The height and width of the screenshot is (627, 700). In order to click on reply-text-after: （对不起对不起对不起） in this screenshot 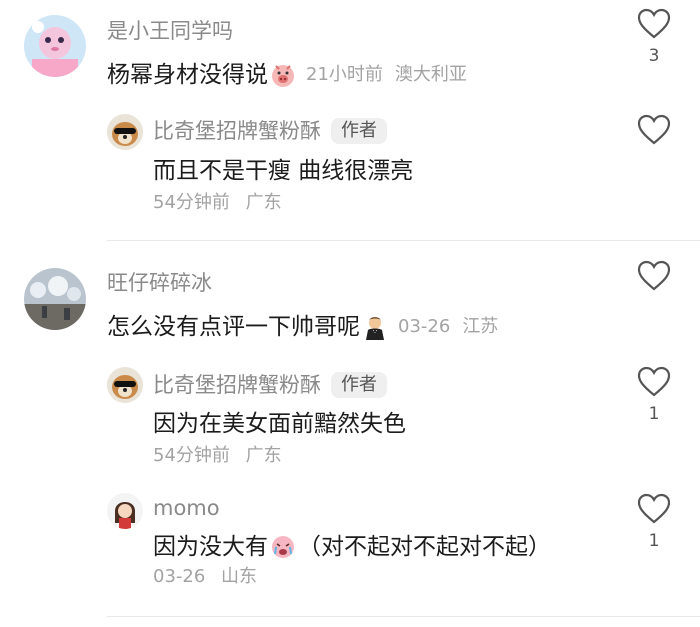, I will do `click(424, 546)`.